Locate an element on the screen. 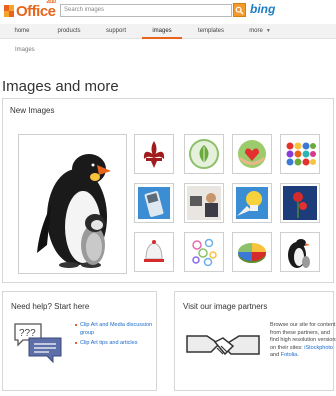 Image resolution: width=336 pixels, height=396 pixels. chat-bubbles-icon: ??? is located at coordinates (38, 343).